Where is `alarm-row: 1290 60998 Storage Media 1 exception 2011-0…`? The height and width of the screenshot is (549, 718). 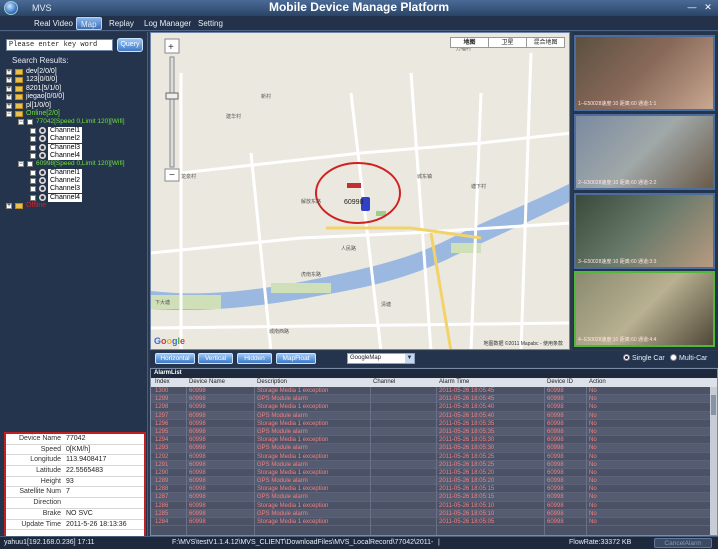
alarm-row: 1290 60998 Storage Media 1 exception 2011-0… is located at coordinates (434, 473).